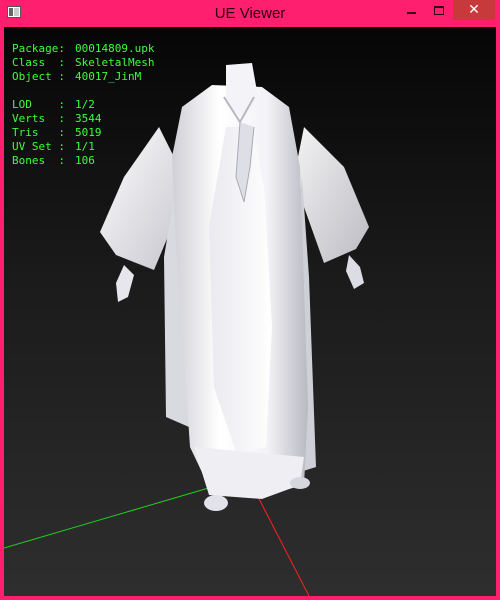 The height and width of the screenshot is (600, 500). Describe the element at coordinates (38, 132) in the screenshot. I see `info-key: Tris :` at that location.